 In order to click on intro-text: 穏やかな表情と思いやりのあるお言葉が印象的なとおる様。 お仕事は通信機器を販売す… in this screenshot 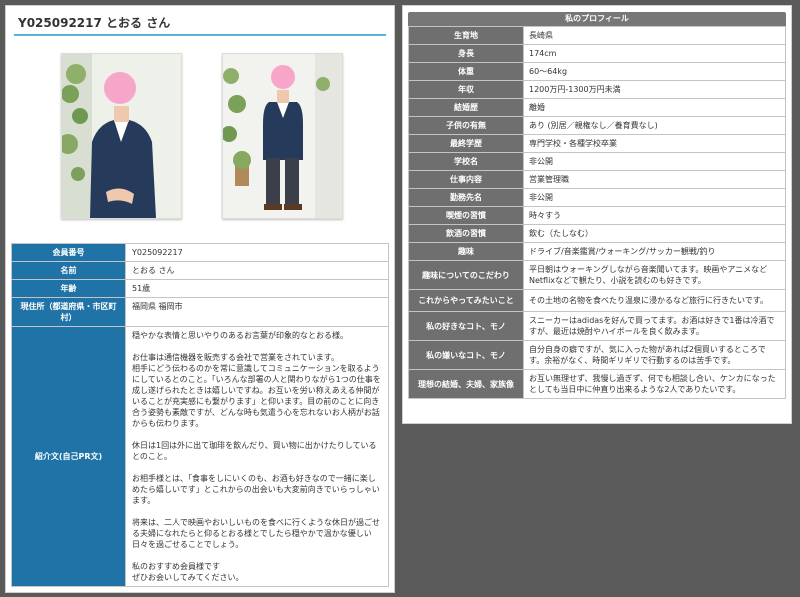, I will do `click(257, 456)`.